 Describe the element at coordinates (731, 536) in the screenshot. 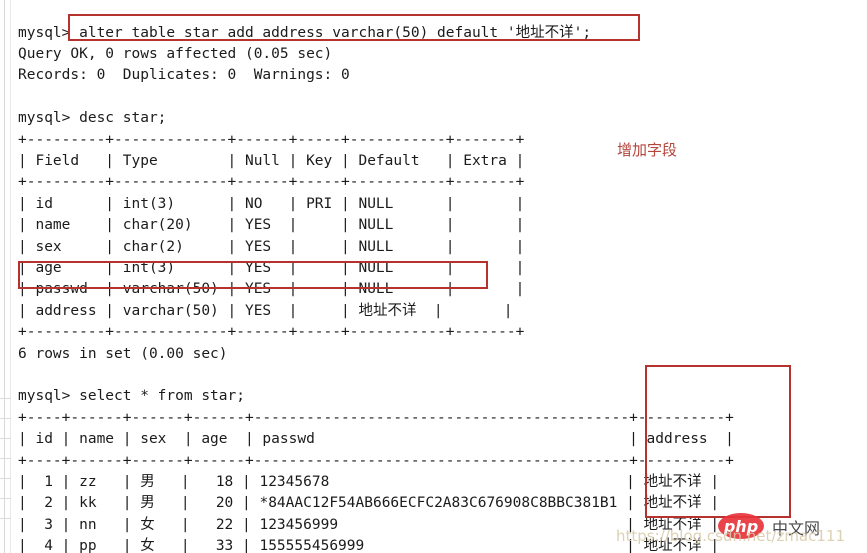

I see `watermark-url: https://blog.csdn.net/zmac111` at that location.